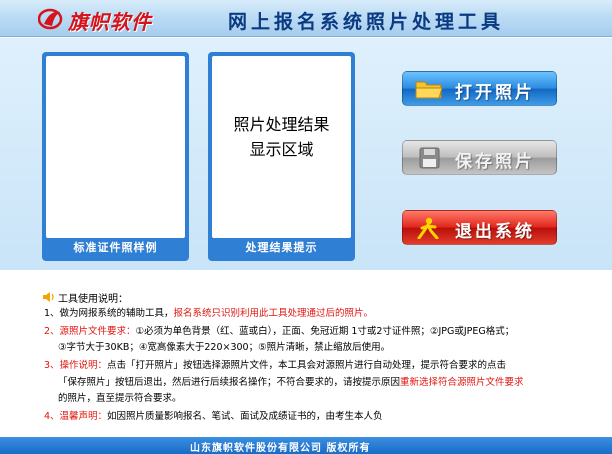  I want to click on floppy-disk-icon, so click(429, 158).